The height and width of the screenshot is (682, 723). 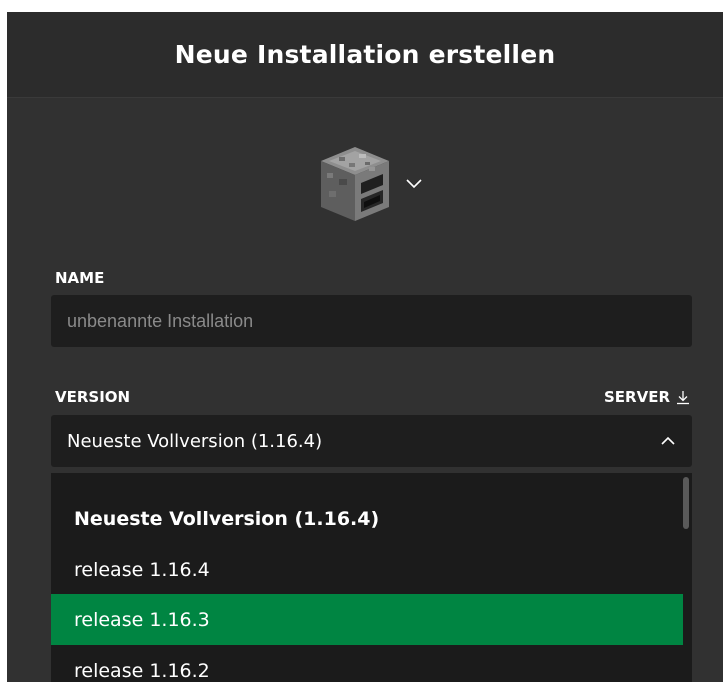 I want to click on dialog-header: Neue Installation erstellen, so click(x=365, y=55).